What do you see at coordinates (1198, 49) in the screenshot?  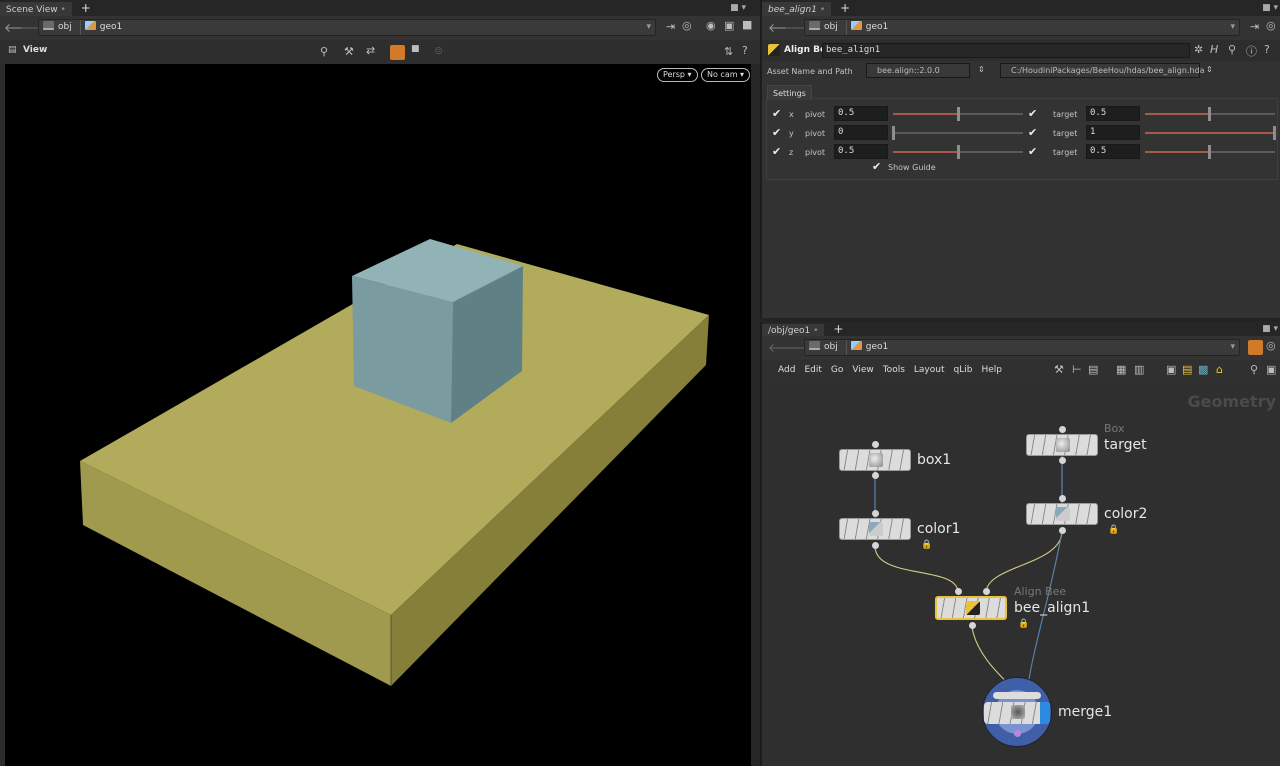 I see `gear-icon: ✲` at bounding box center [1198, 49].